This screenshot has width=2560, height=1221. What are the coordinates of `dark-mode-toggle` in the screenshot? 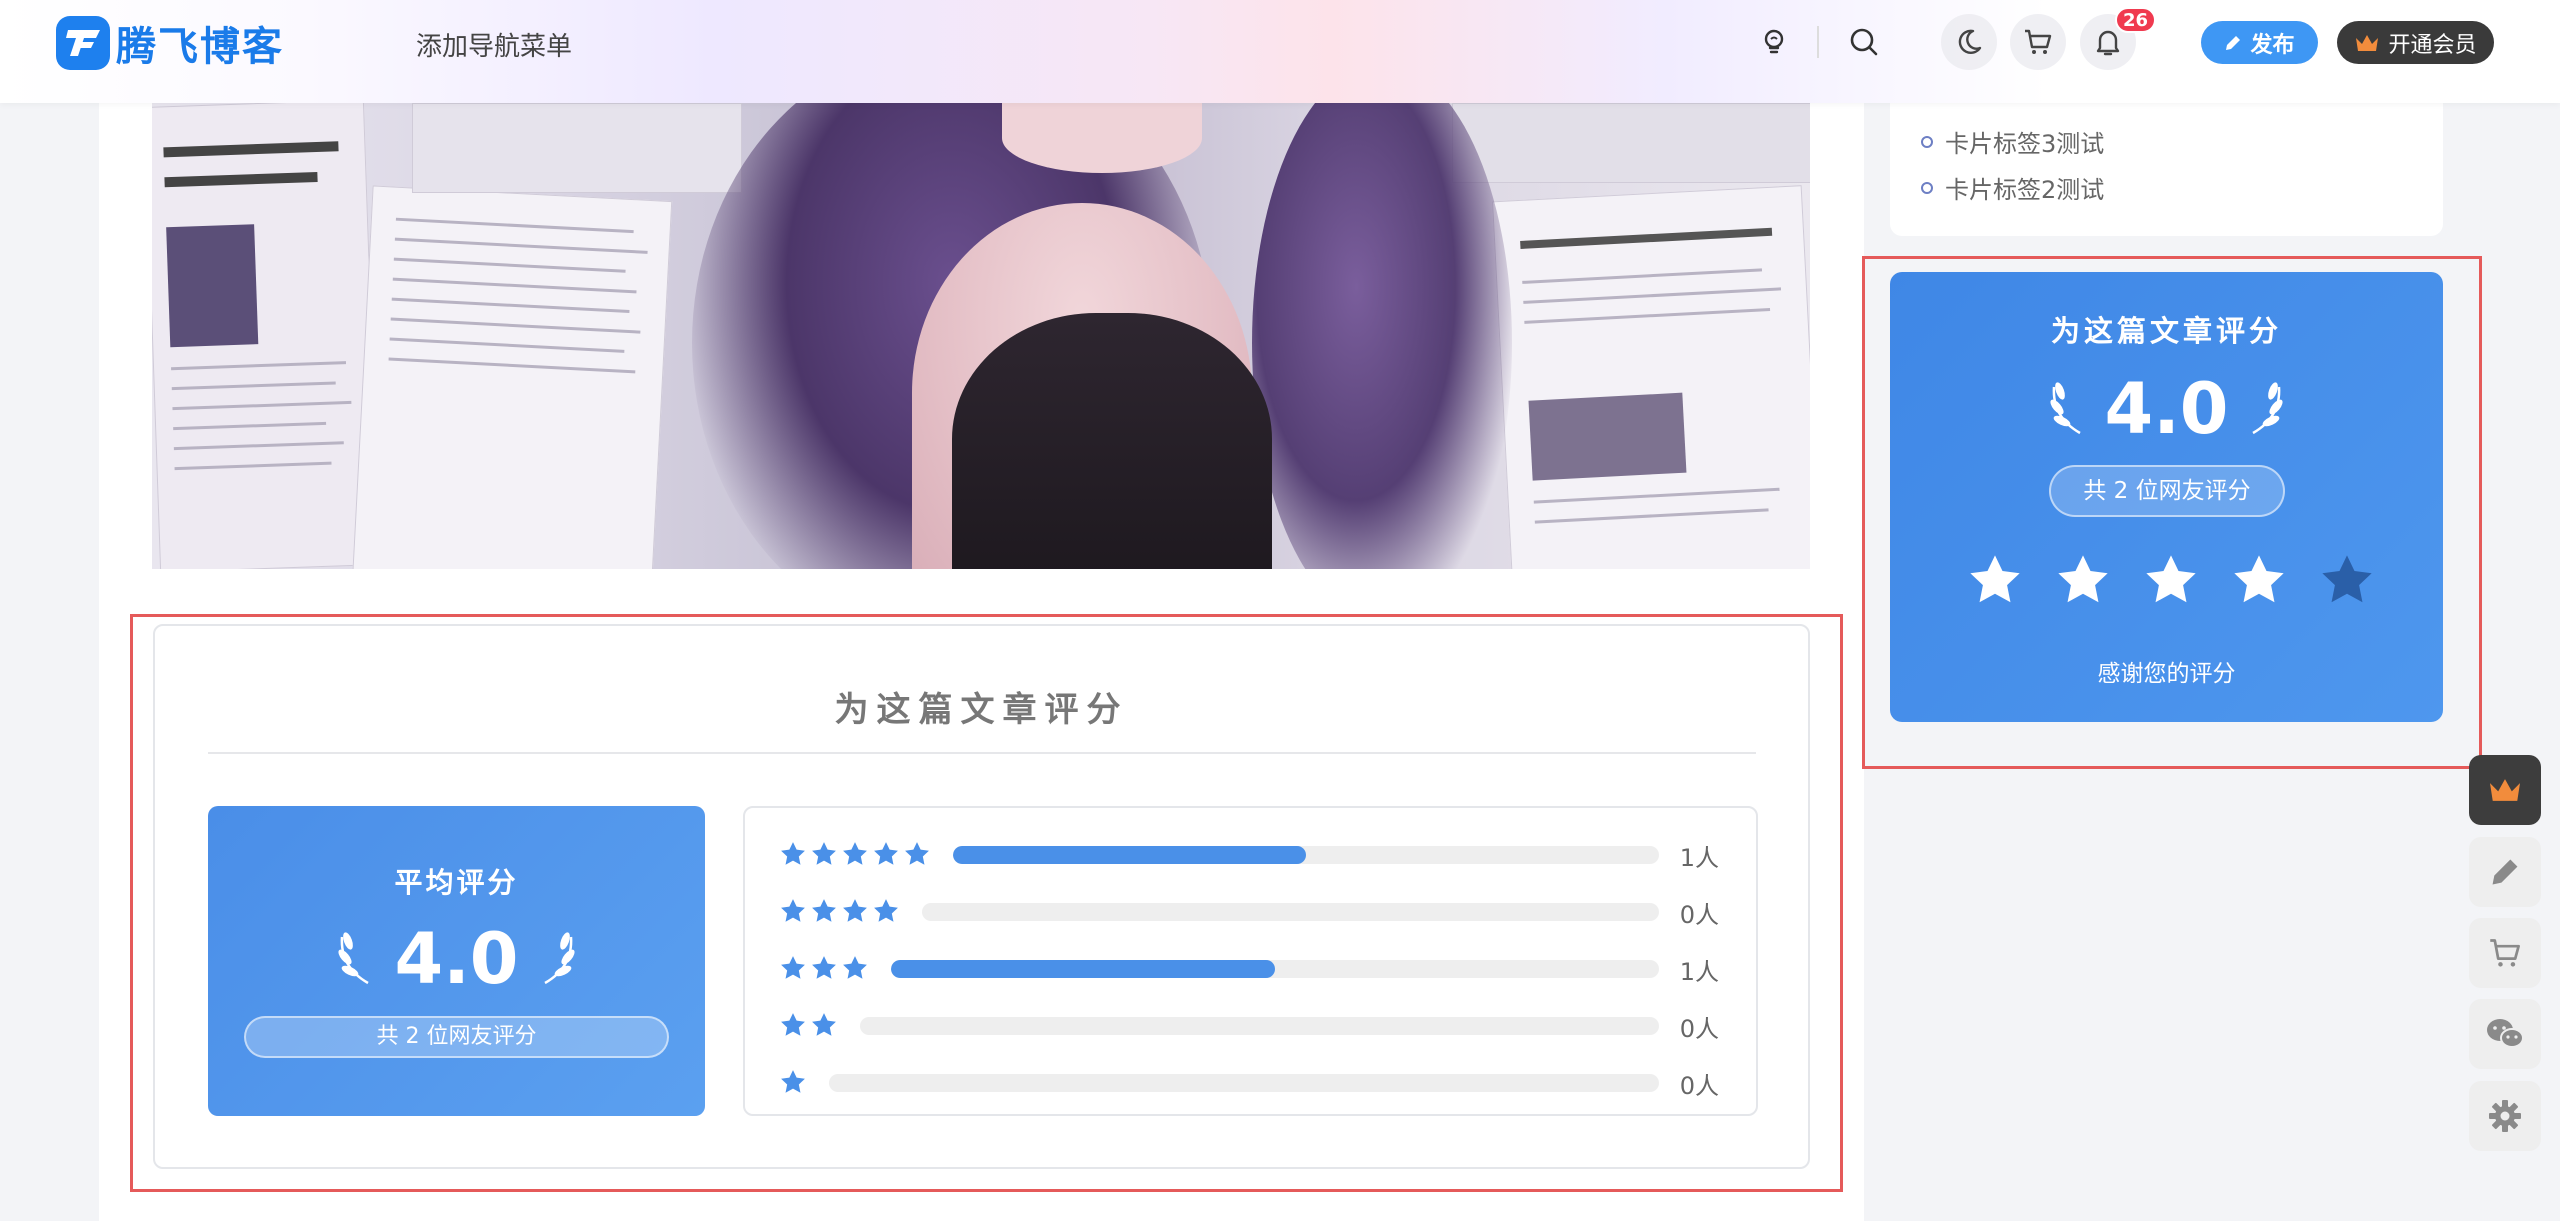 It's located at (1969, 42).